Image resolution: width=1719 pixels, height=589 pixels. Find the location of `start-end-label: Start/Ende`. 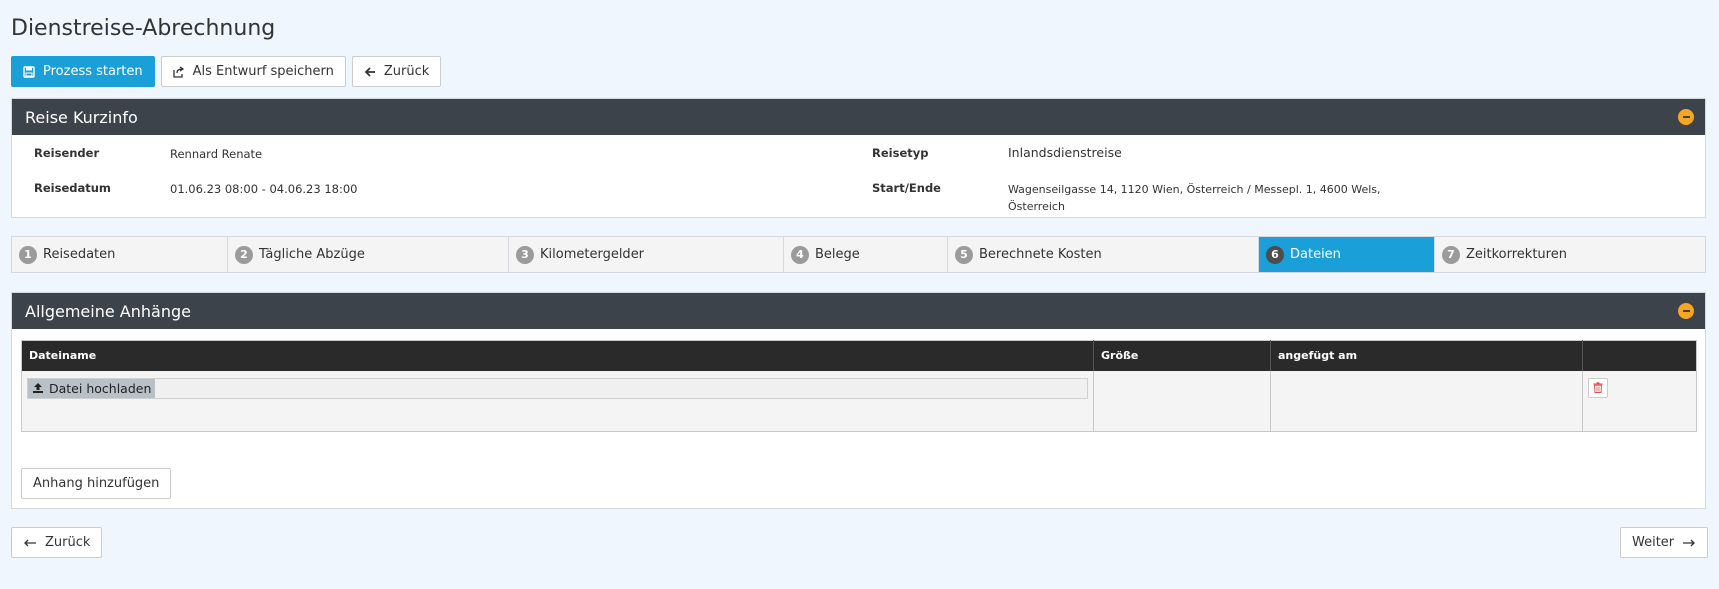

start-end-label: Start/Ende is located at coordinates (906, 188).